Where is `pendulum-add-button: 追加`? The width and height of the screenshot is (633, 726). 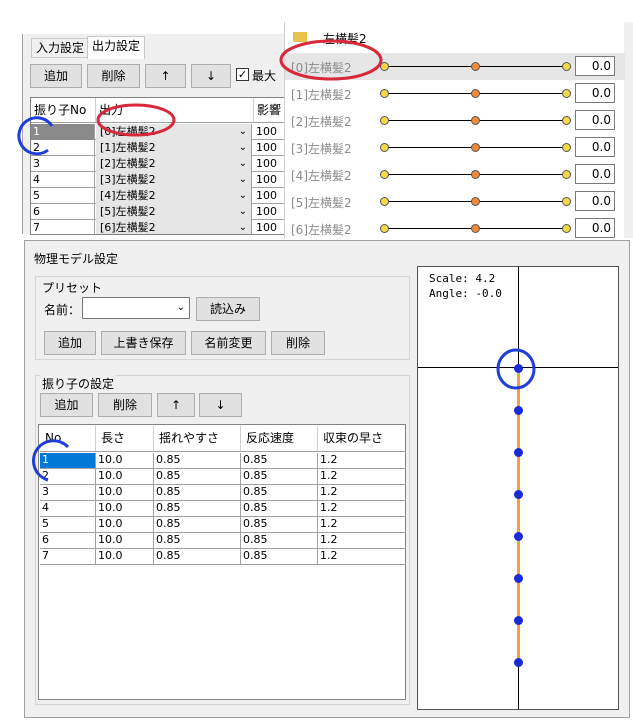
pendulum-add-button: 追加 is located at coordinates (66, 405).